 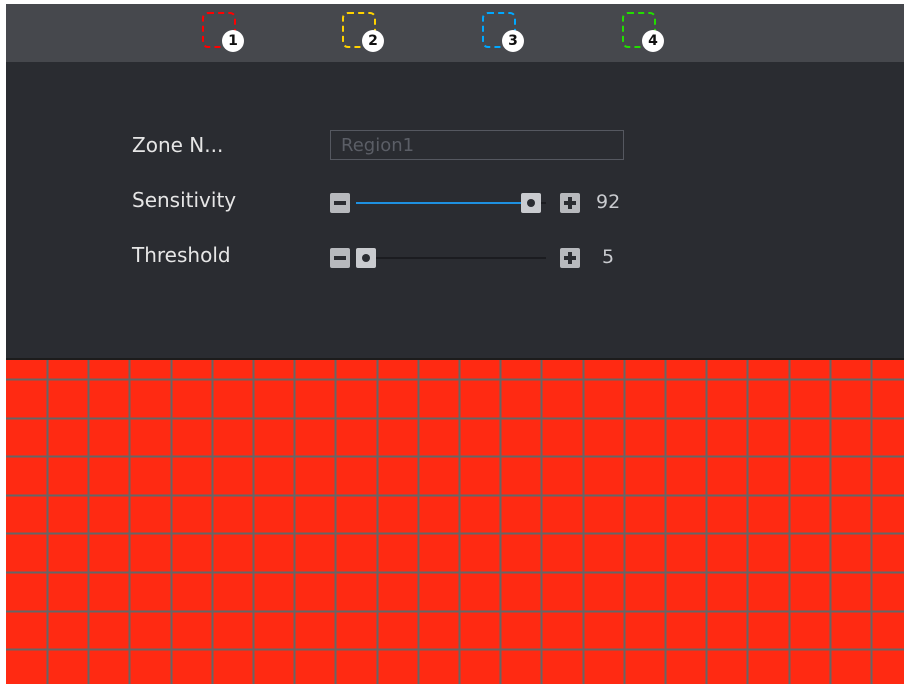 I want to click on sensitivity-value: 92, so click(x=608, y=202).